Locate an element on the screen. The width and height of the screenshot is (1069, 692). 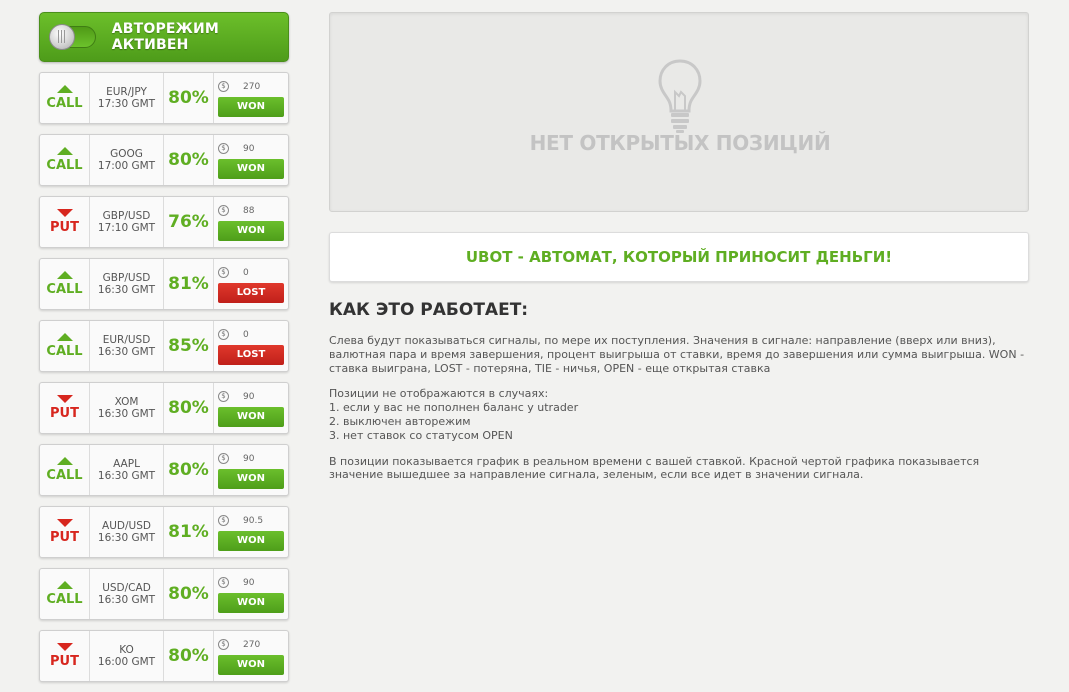
signal-card: PUT AUD/USD 16:30 GMT 81% $90.5 WON is located at coordinates (164, 532).